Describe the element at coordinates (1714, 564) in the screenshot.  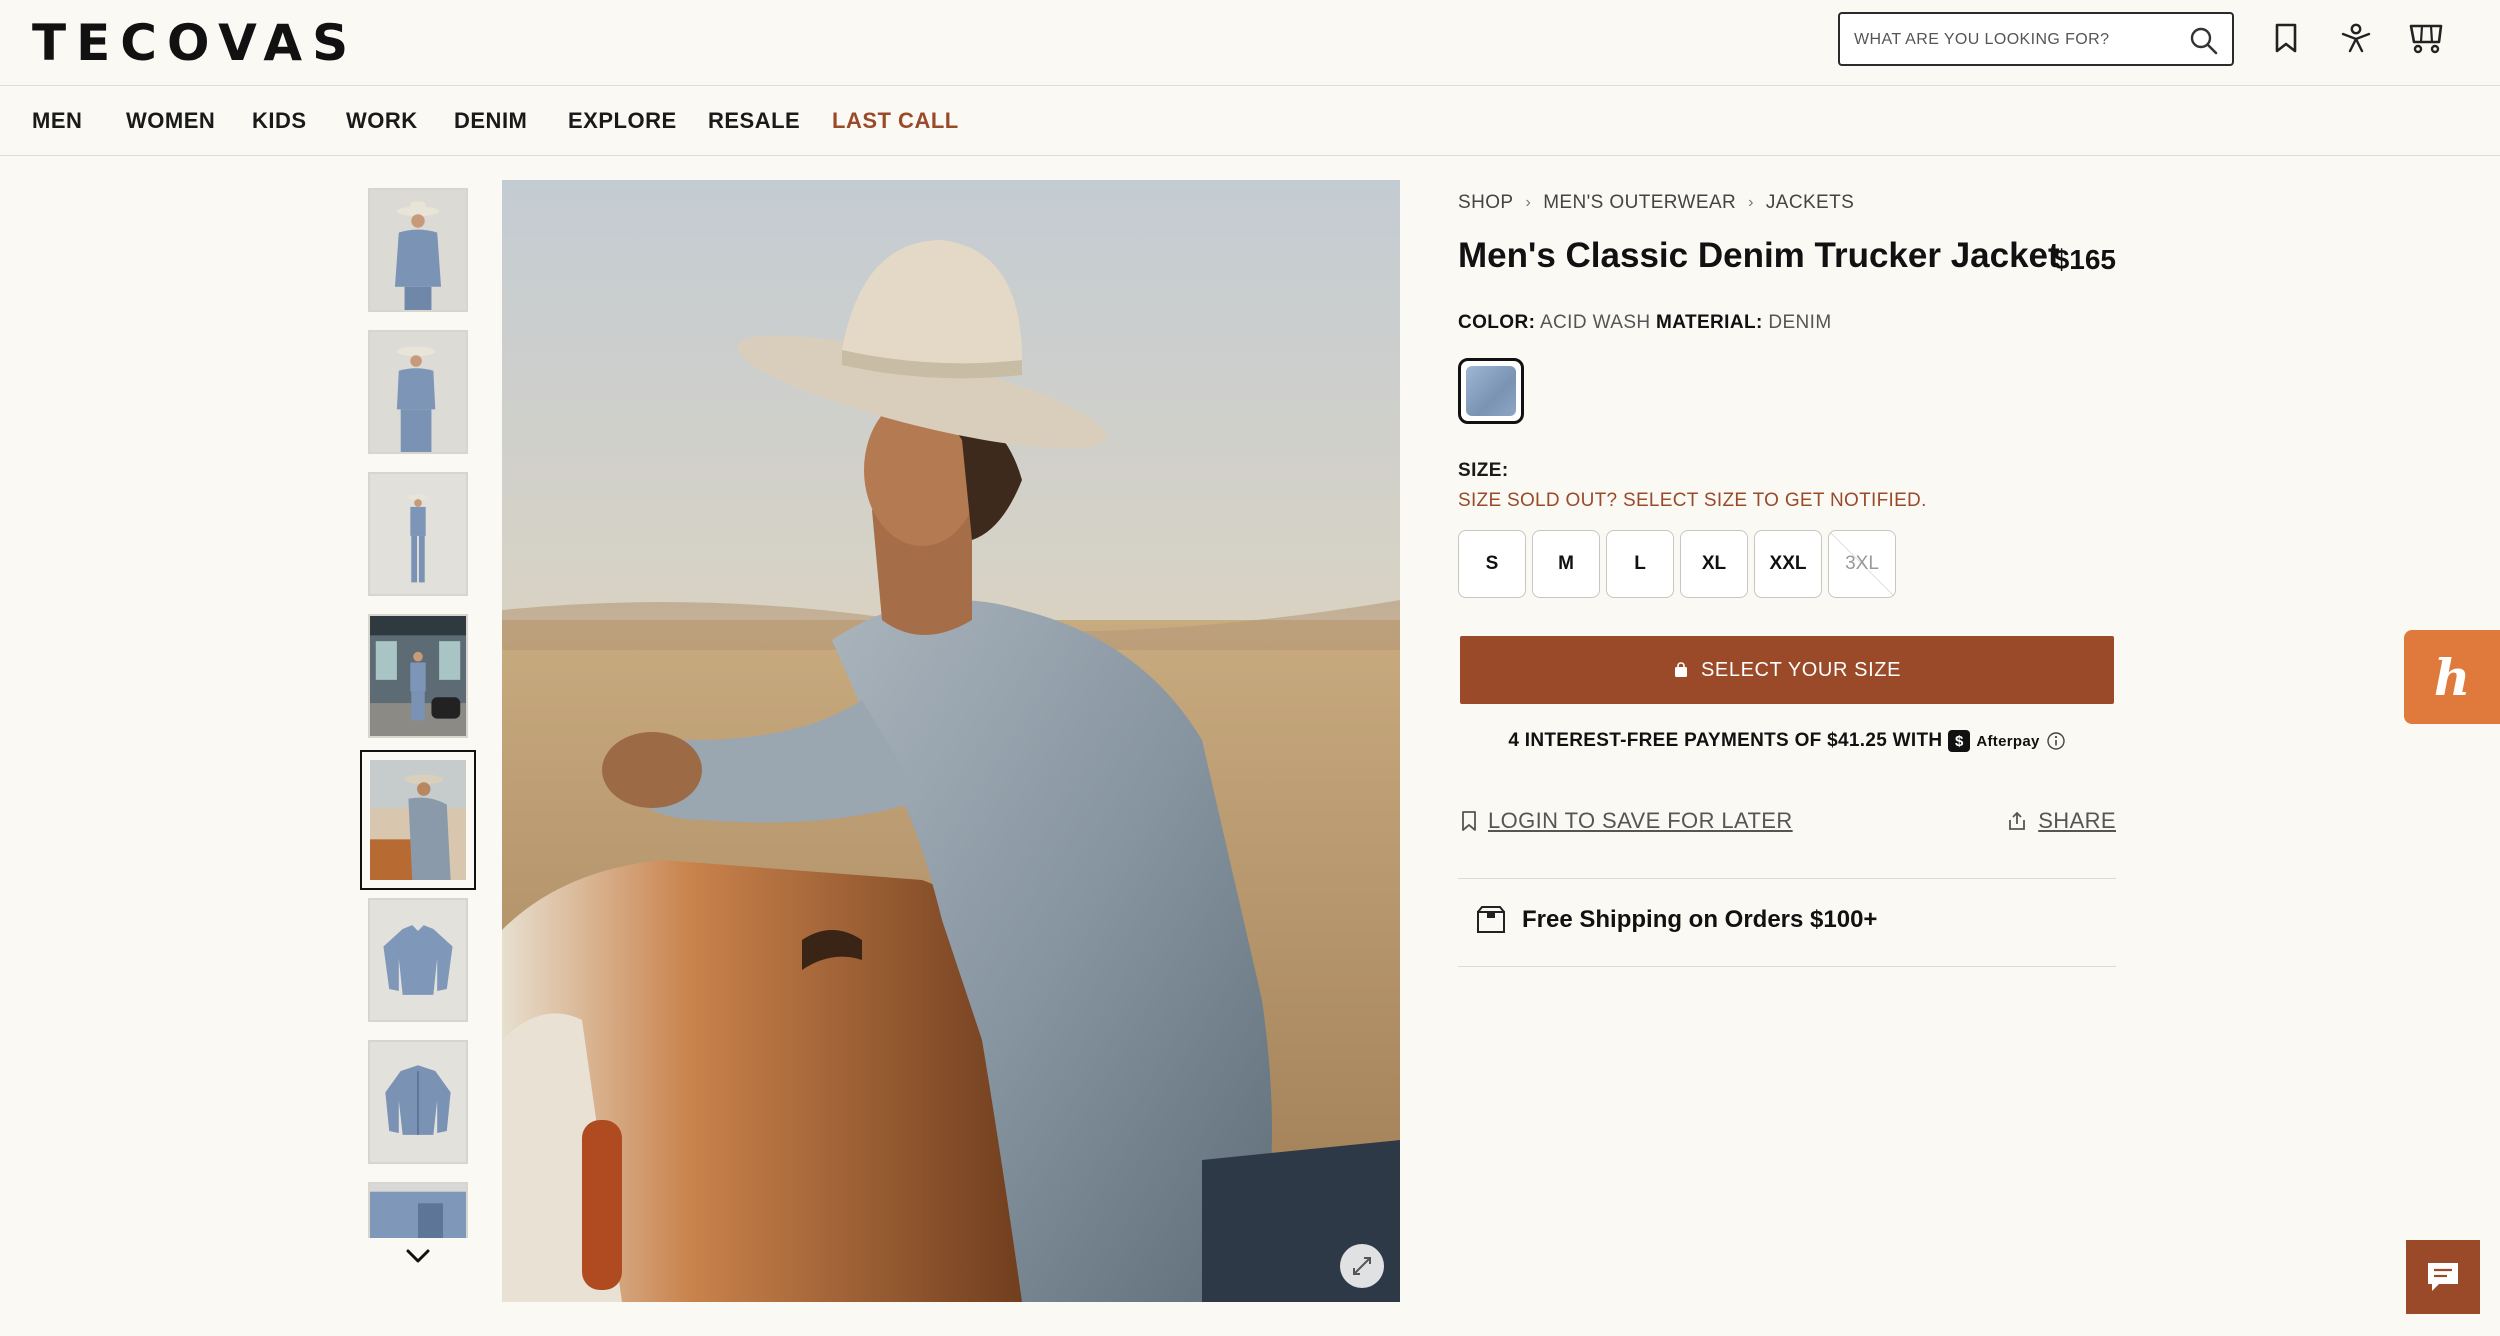
I see `size-button-xl: XL` at that location.